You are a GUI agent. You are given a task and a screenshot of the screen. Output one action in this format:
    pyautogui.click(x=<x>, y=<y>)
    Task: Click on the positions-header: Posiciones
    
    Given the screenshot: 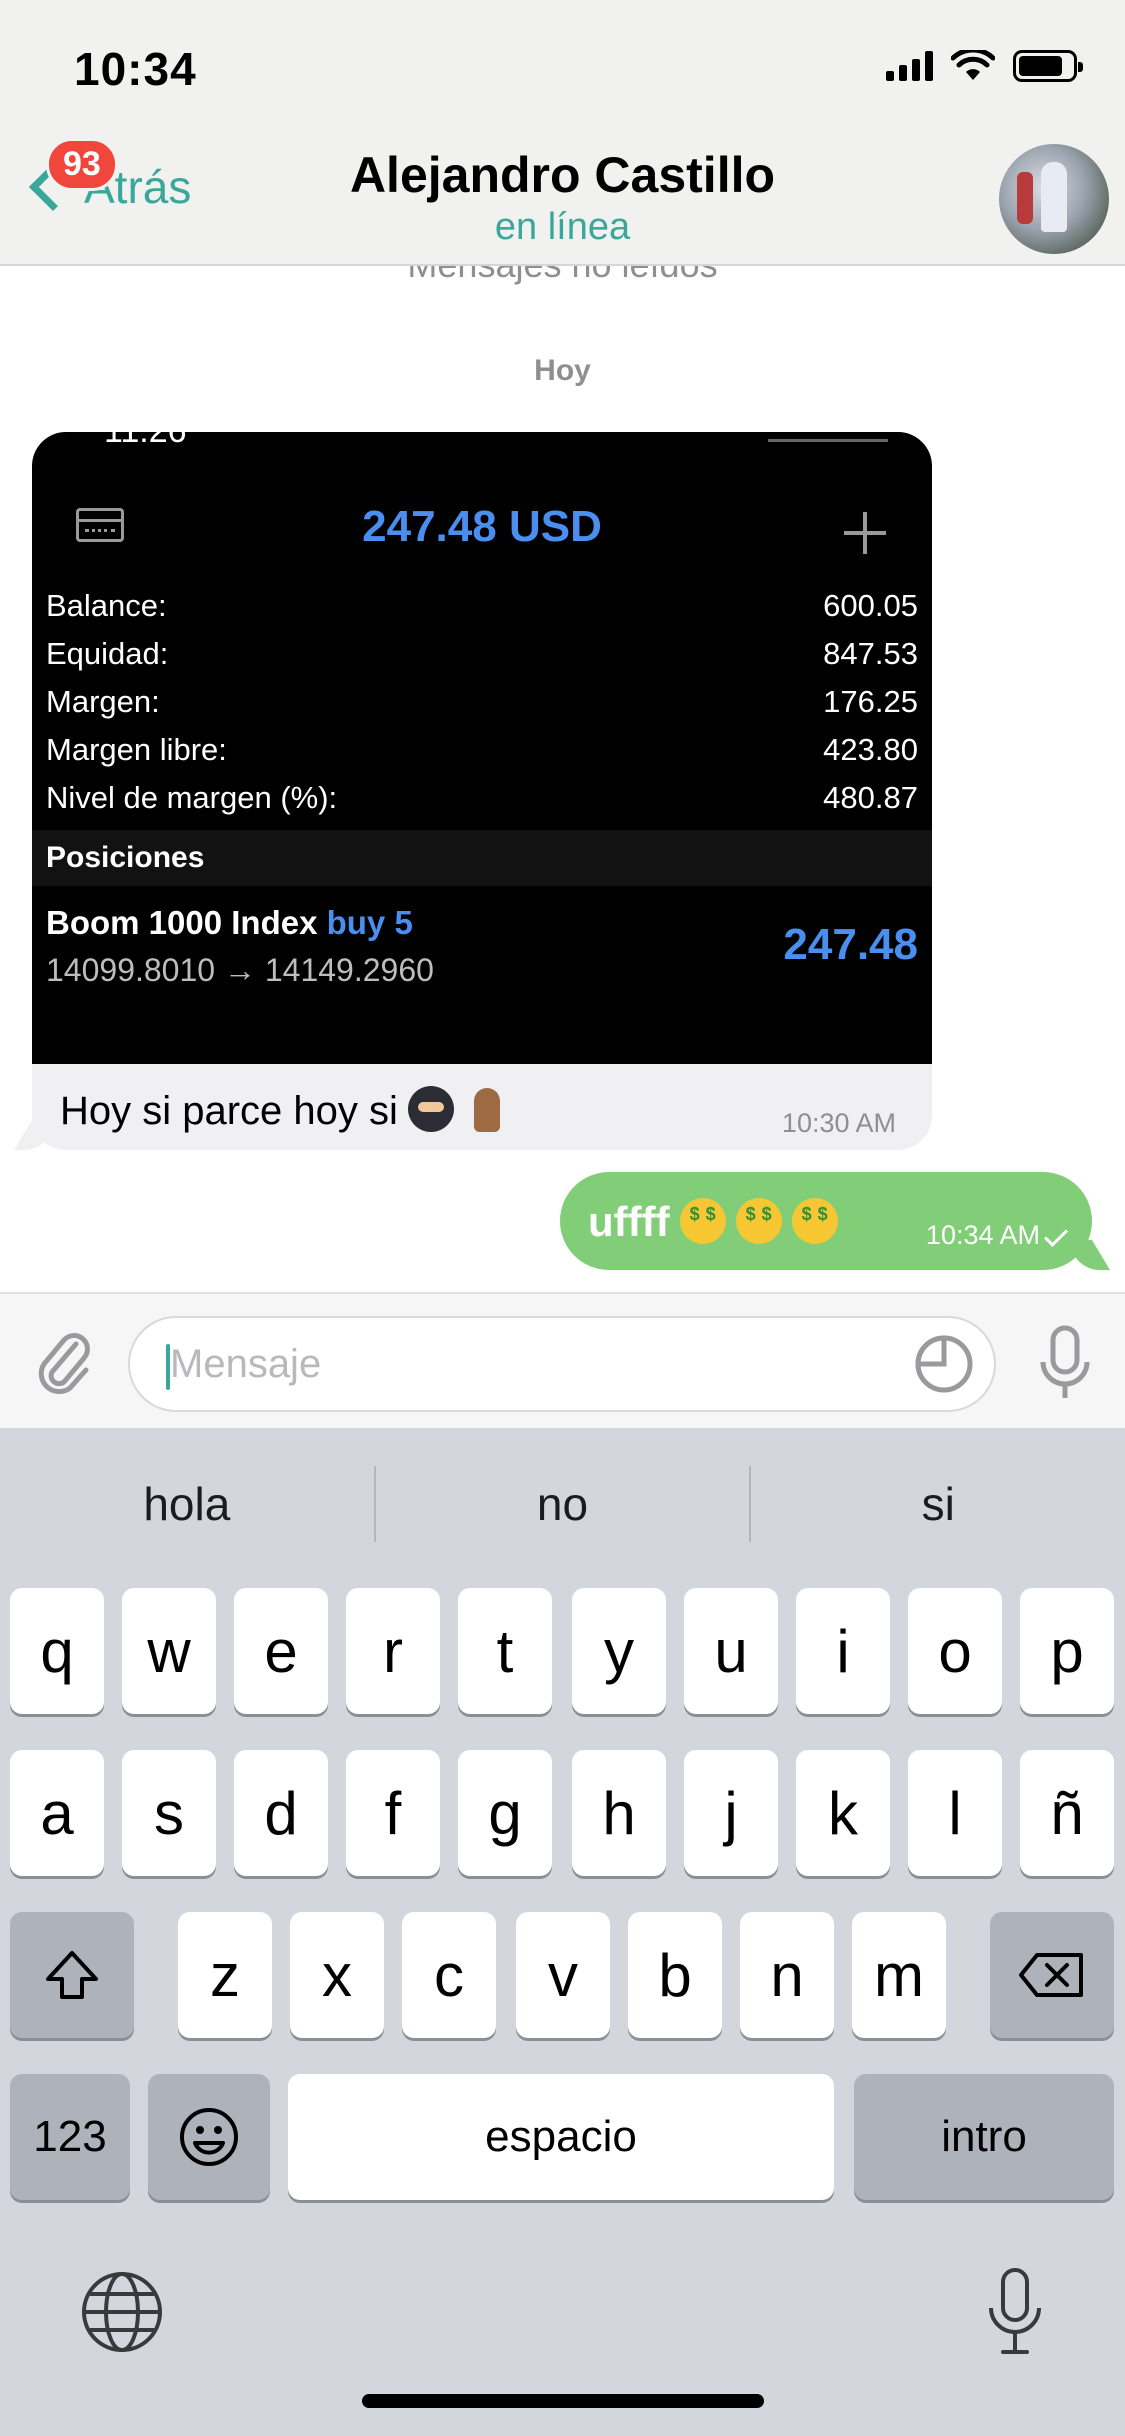 What is the action you would take?
    pyautogui.click(x=482, y=858)
    